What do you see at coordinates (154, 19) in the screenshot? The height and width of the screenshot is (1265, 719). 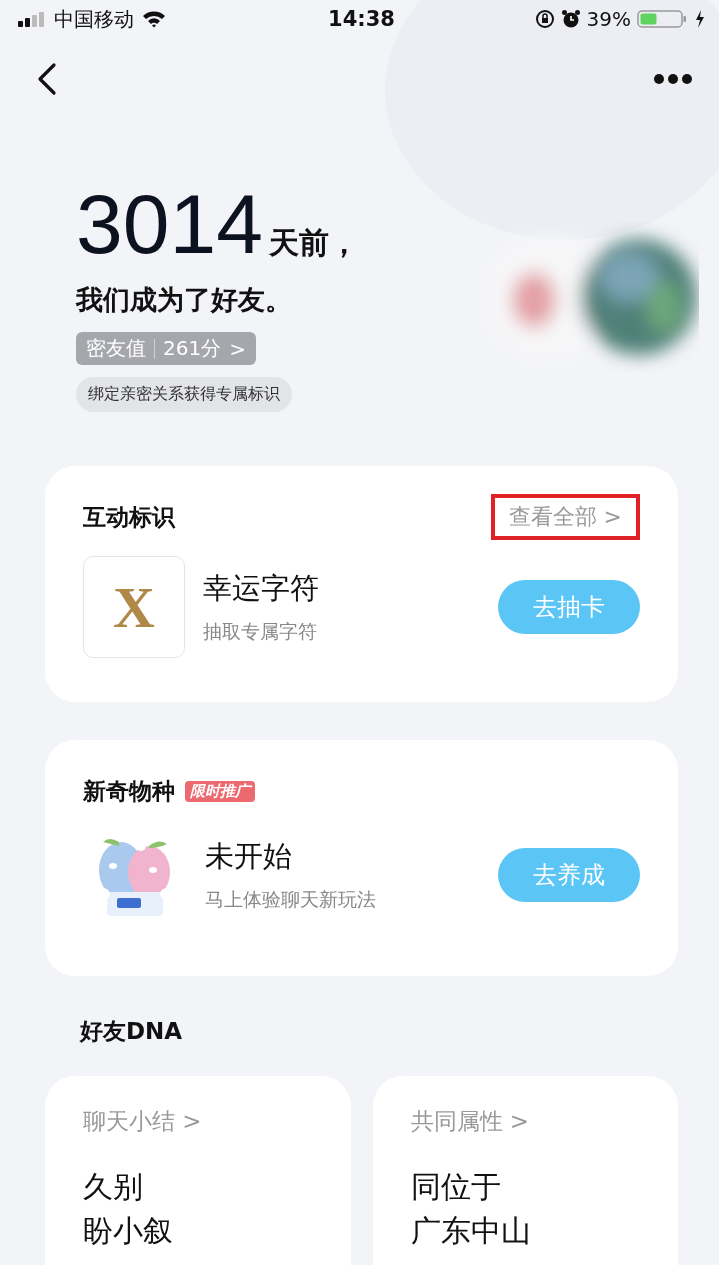 I see `wifi-icon` at bounding box center [154, 19].